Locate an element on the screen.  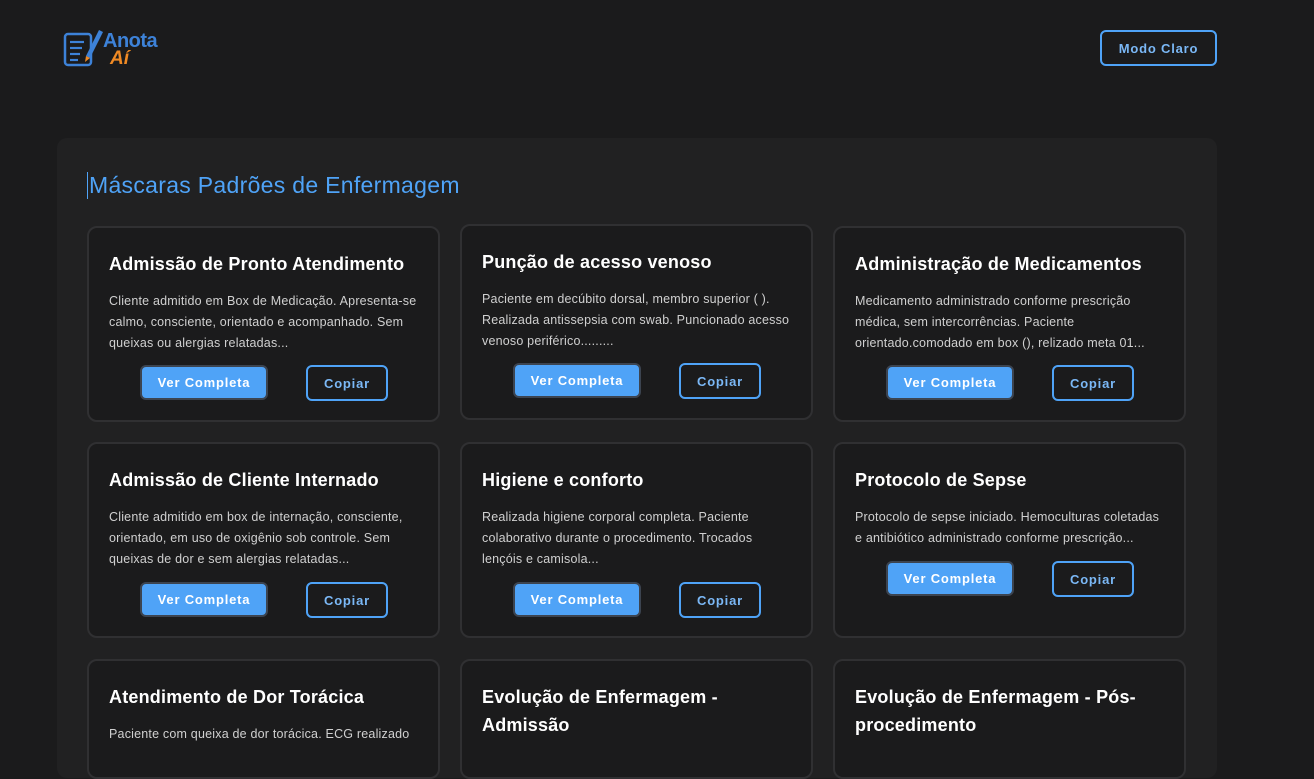
notepad-pen-icon is located at coordinates (83, 48).